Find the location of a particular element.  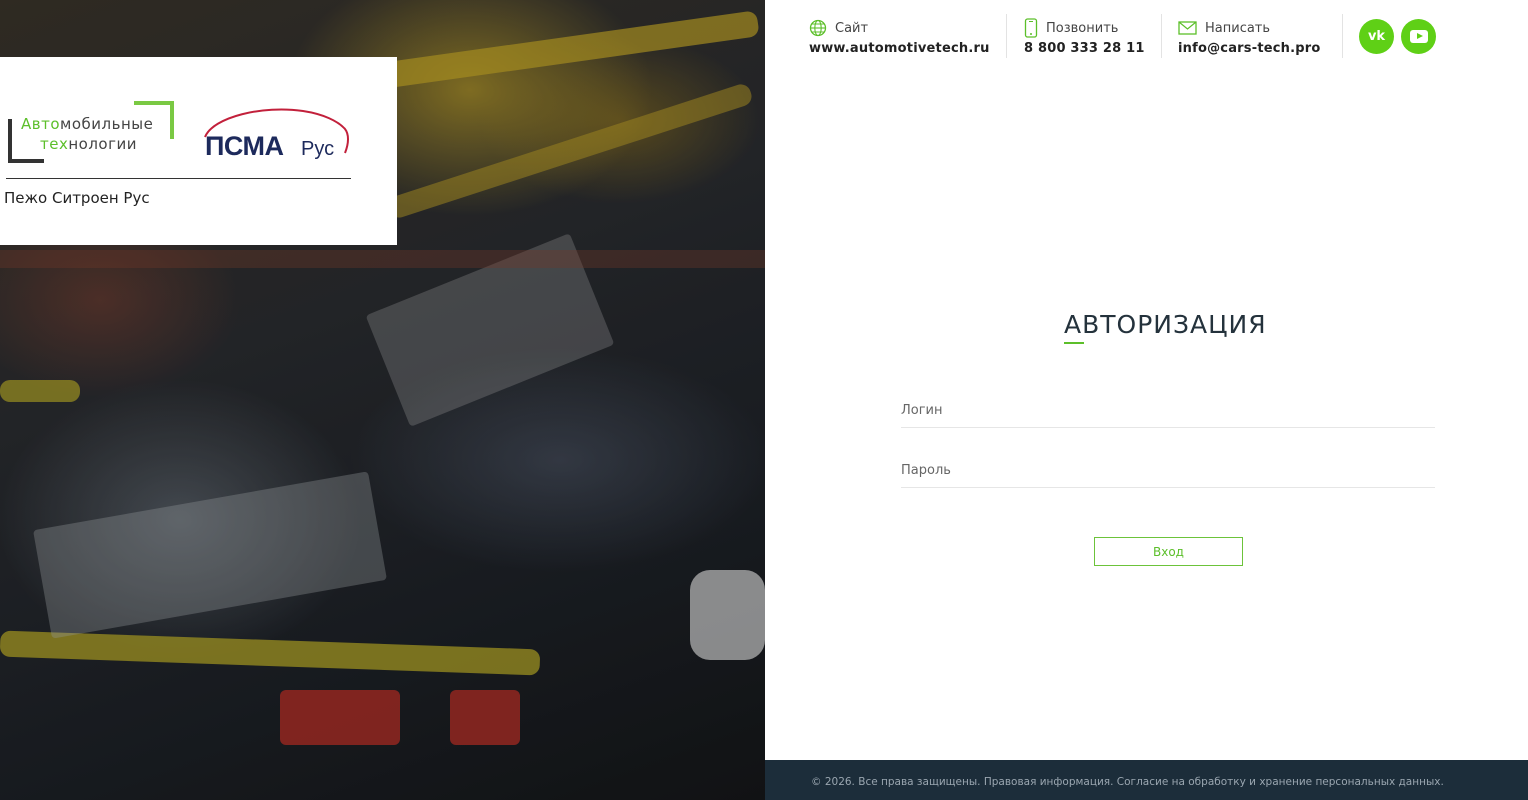

contact-site: Сайт www.automotivetech.ru is located at coordinates (899, 37).